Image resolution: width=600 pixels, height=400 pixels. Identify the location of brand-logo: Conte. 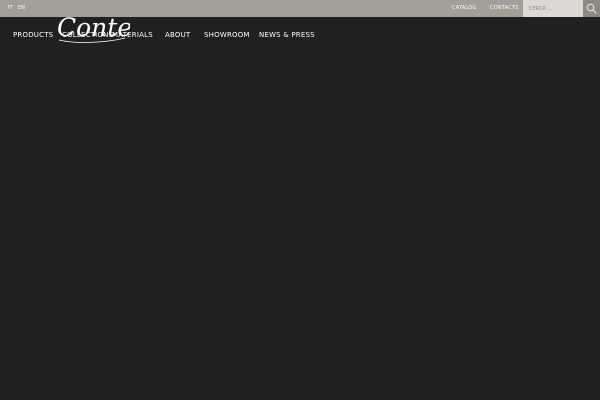
(93, 30).